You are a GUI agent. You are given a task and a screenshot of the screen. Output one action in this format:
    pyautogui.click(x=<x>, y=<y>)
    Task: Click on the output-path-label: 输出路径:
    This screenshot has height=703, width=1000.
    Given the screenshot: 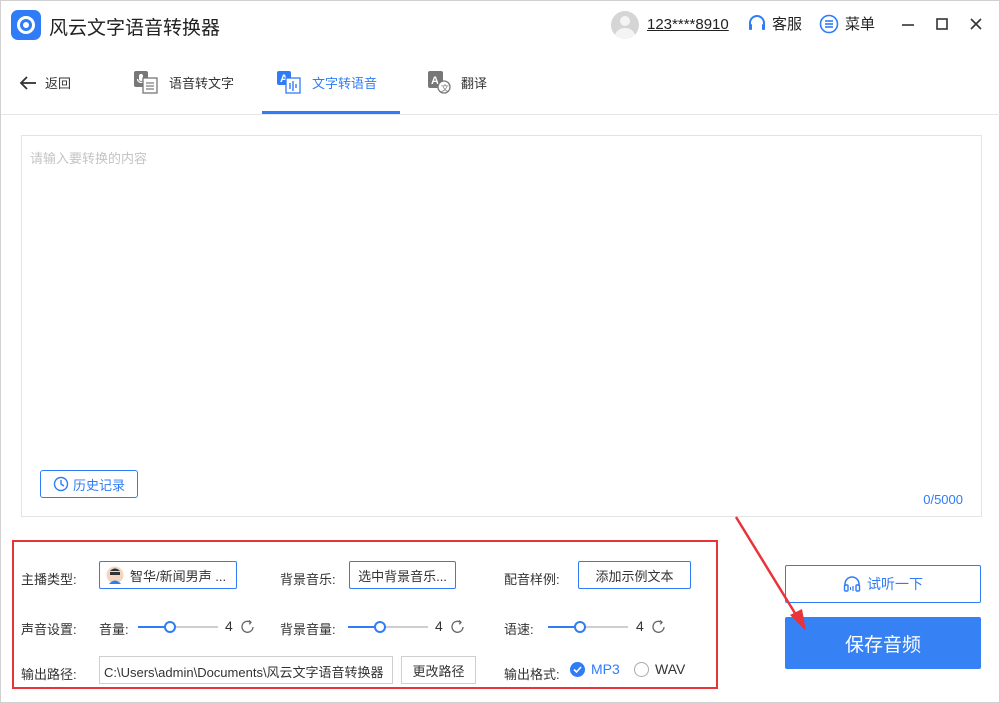 What is the action you would take?
    pyautogui.click(x=49, y=674)
    